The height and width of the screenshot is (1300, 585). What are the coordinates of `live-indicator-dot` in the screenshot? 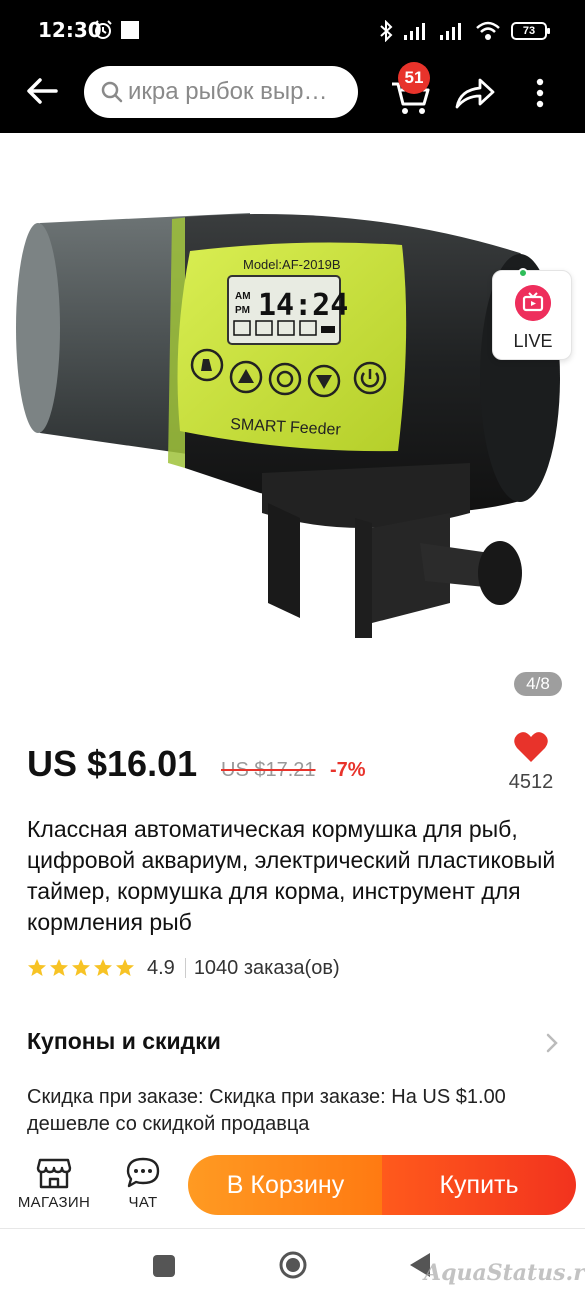 It's located at (523, 273).